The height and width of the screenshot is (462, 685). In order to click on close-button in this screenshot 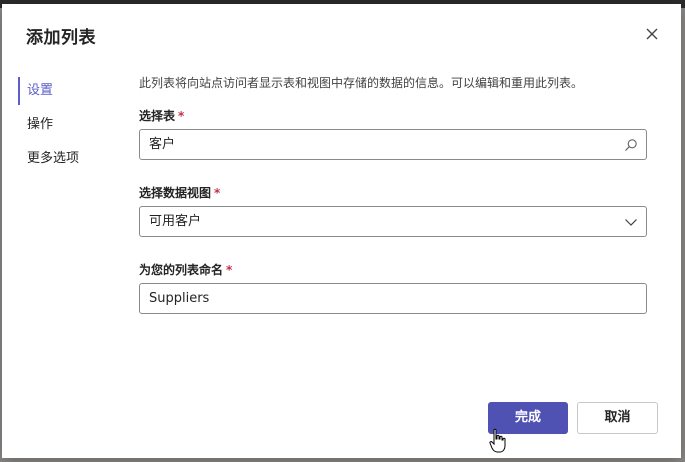, I will do `click(652, 34)`.